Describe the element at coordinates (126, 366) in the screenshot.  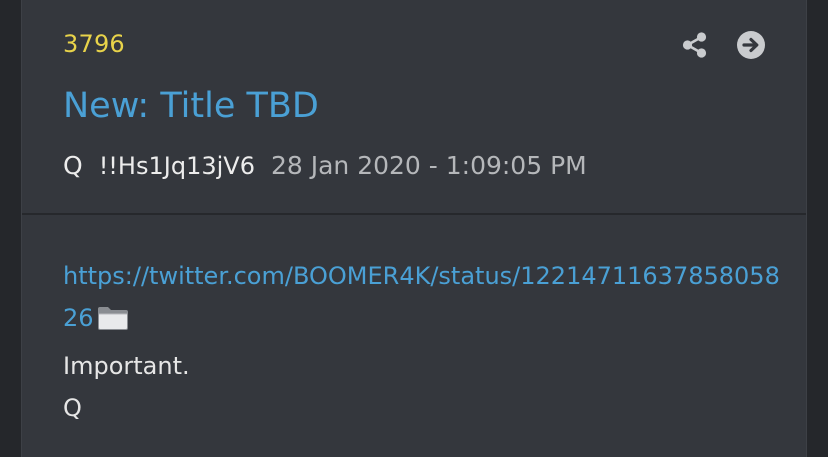
I see `body-line-important: Important.` at that location.